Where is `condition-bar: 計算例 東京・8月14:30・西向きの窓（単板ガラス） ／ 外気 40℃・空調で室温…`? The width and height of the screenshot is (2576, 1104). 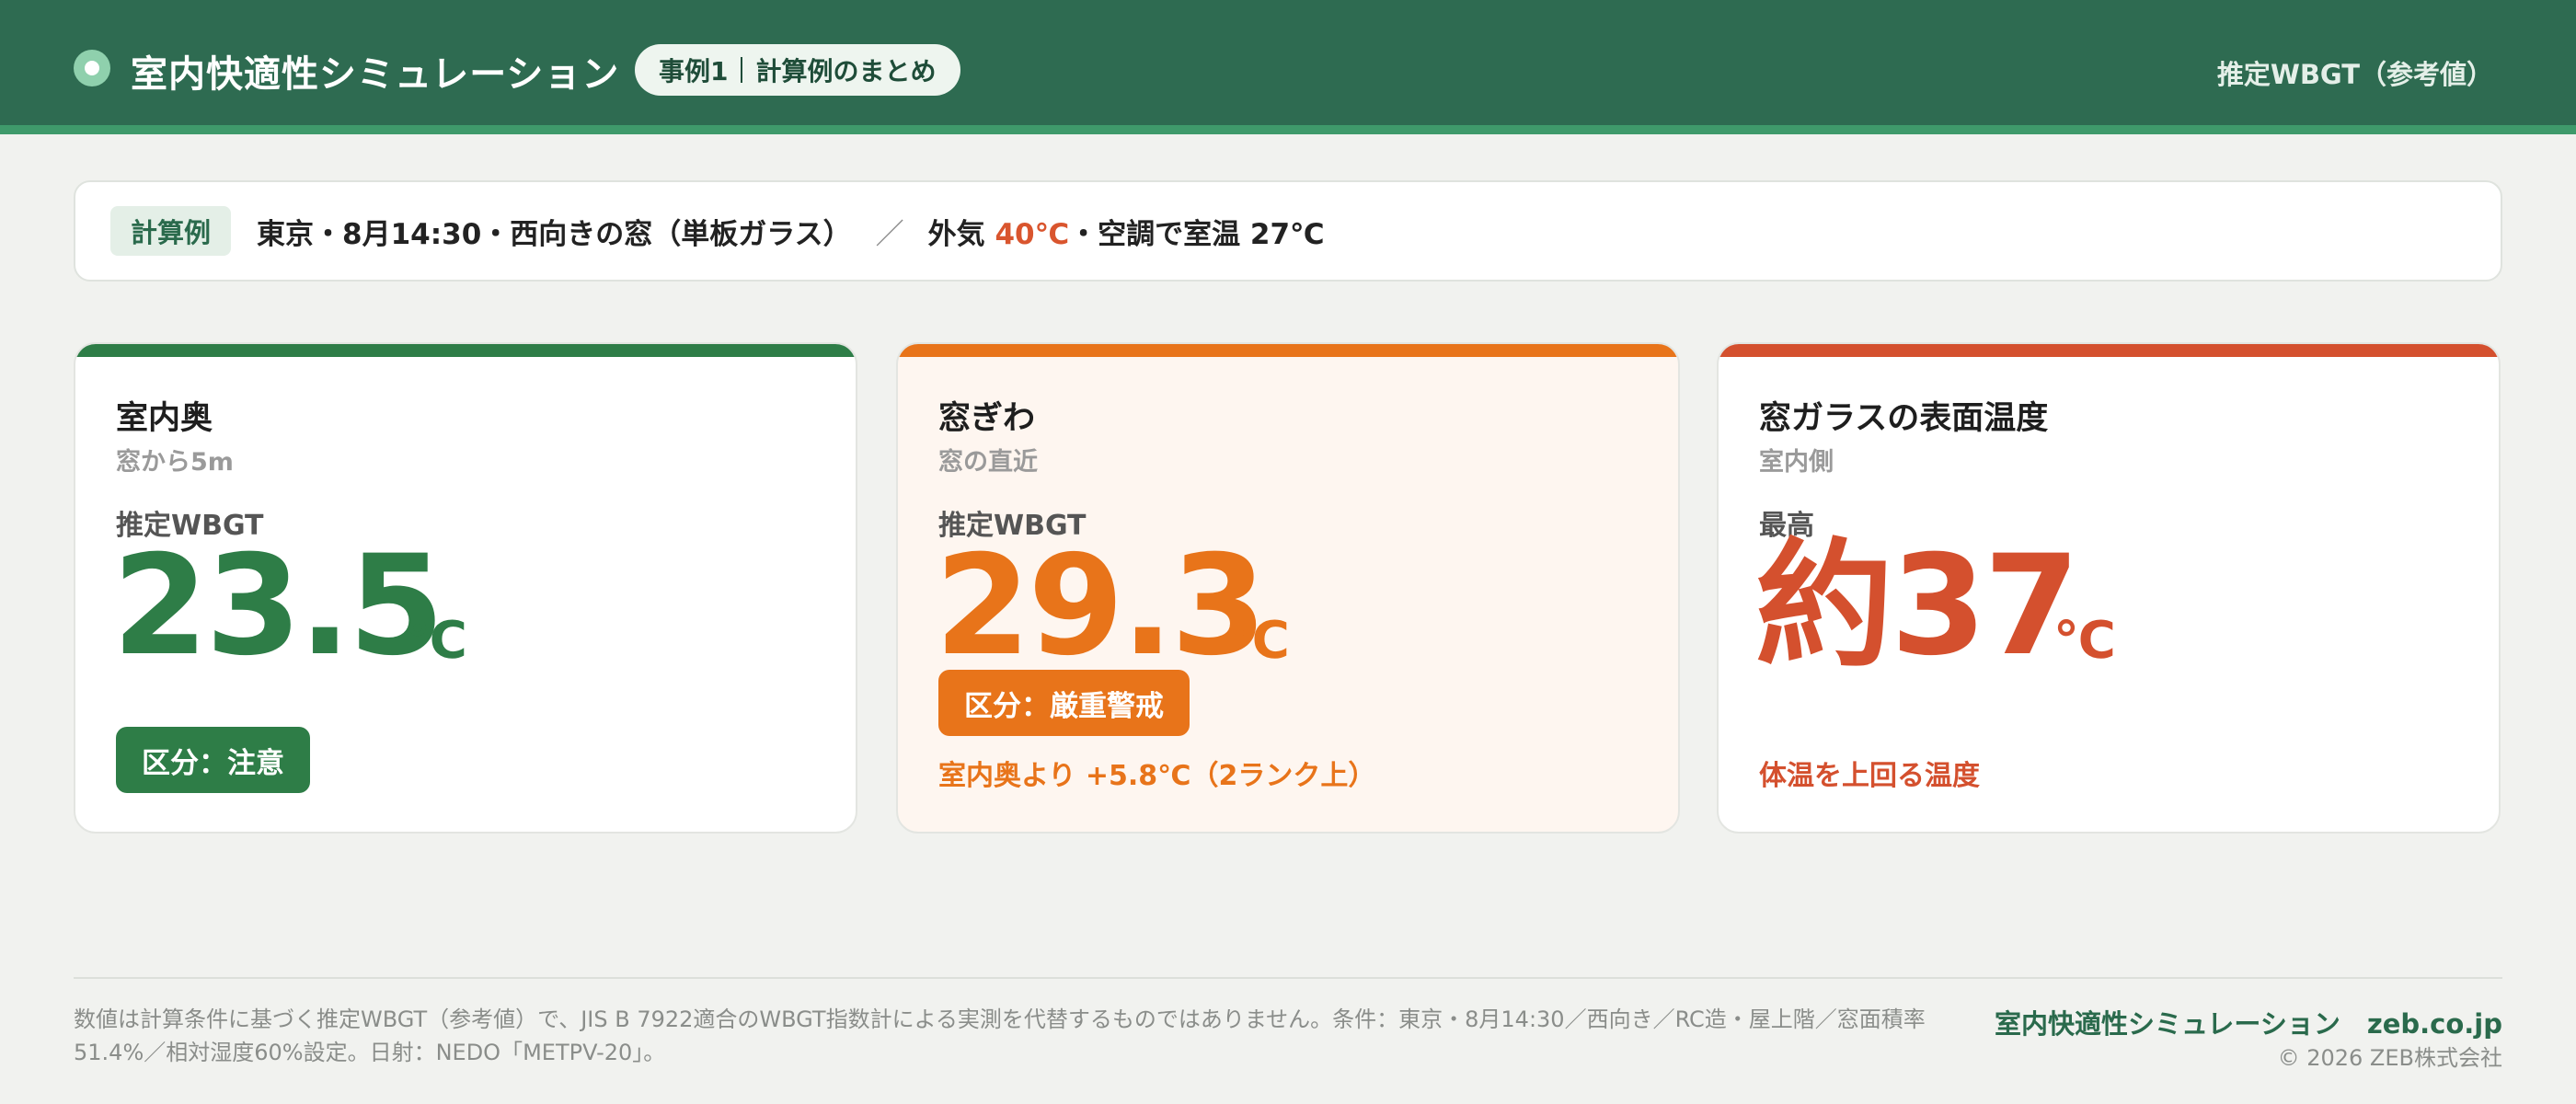
condition-bar: 計算例 東京・8月14:30・西向きの窓（単板ガラス） ／ 外気 40℃・空調で室温… is located at coordinates (1288, 231).